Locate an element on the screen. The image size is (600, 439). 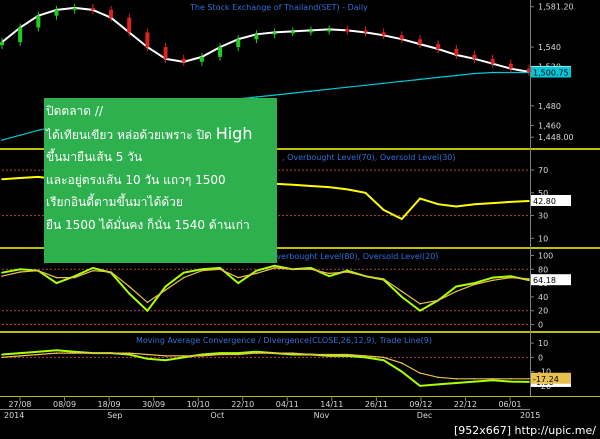
y-tick-label-stochastic-5: 0 is located at coordinates (540, 325).